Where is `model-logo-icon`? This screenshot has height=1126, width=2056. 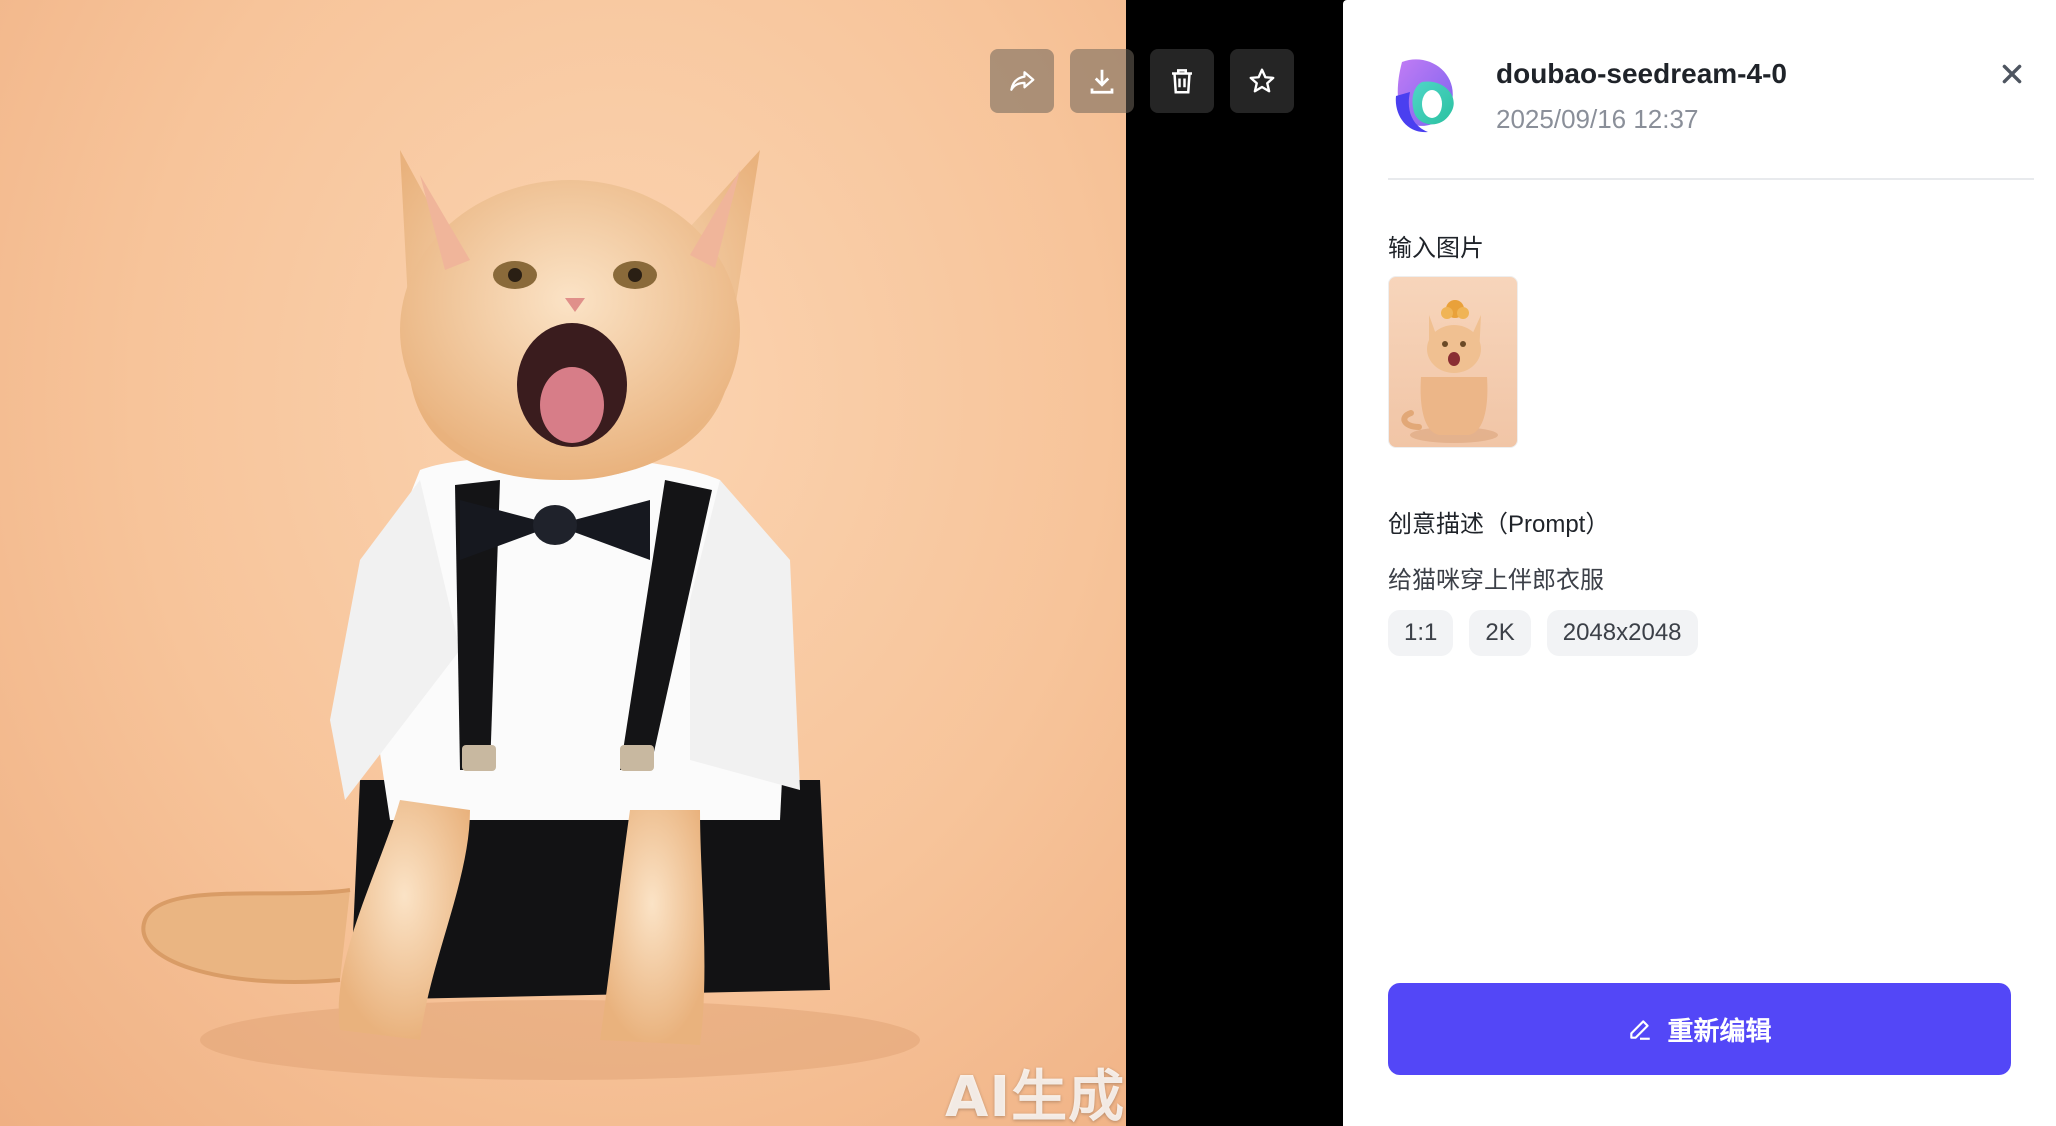 model-logo-icon is located at coordinates (1424, 96).